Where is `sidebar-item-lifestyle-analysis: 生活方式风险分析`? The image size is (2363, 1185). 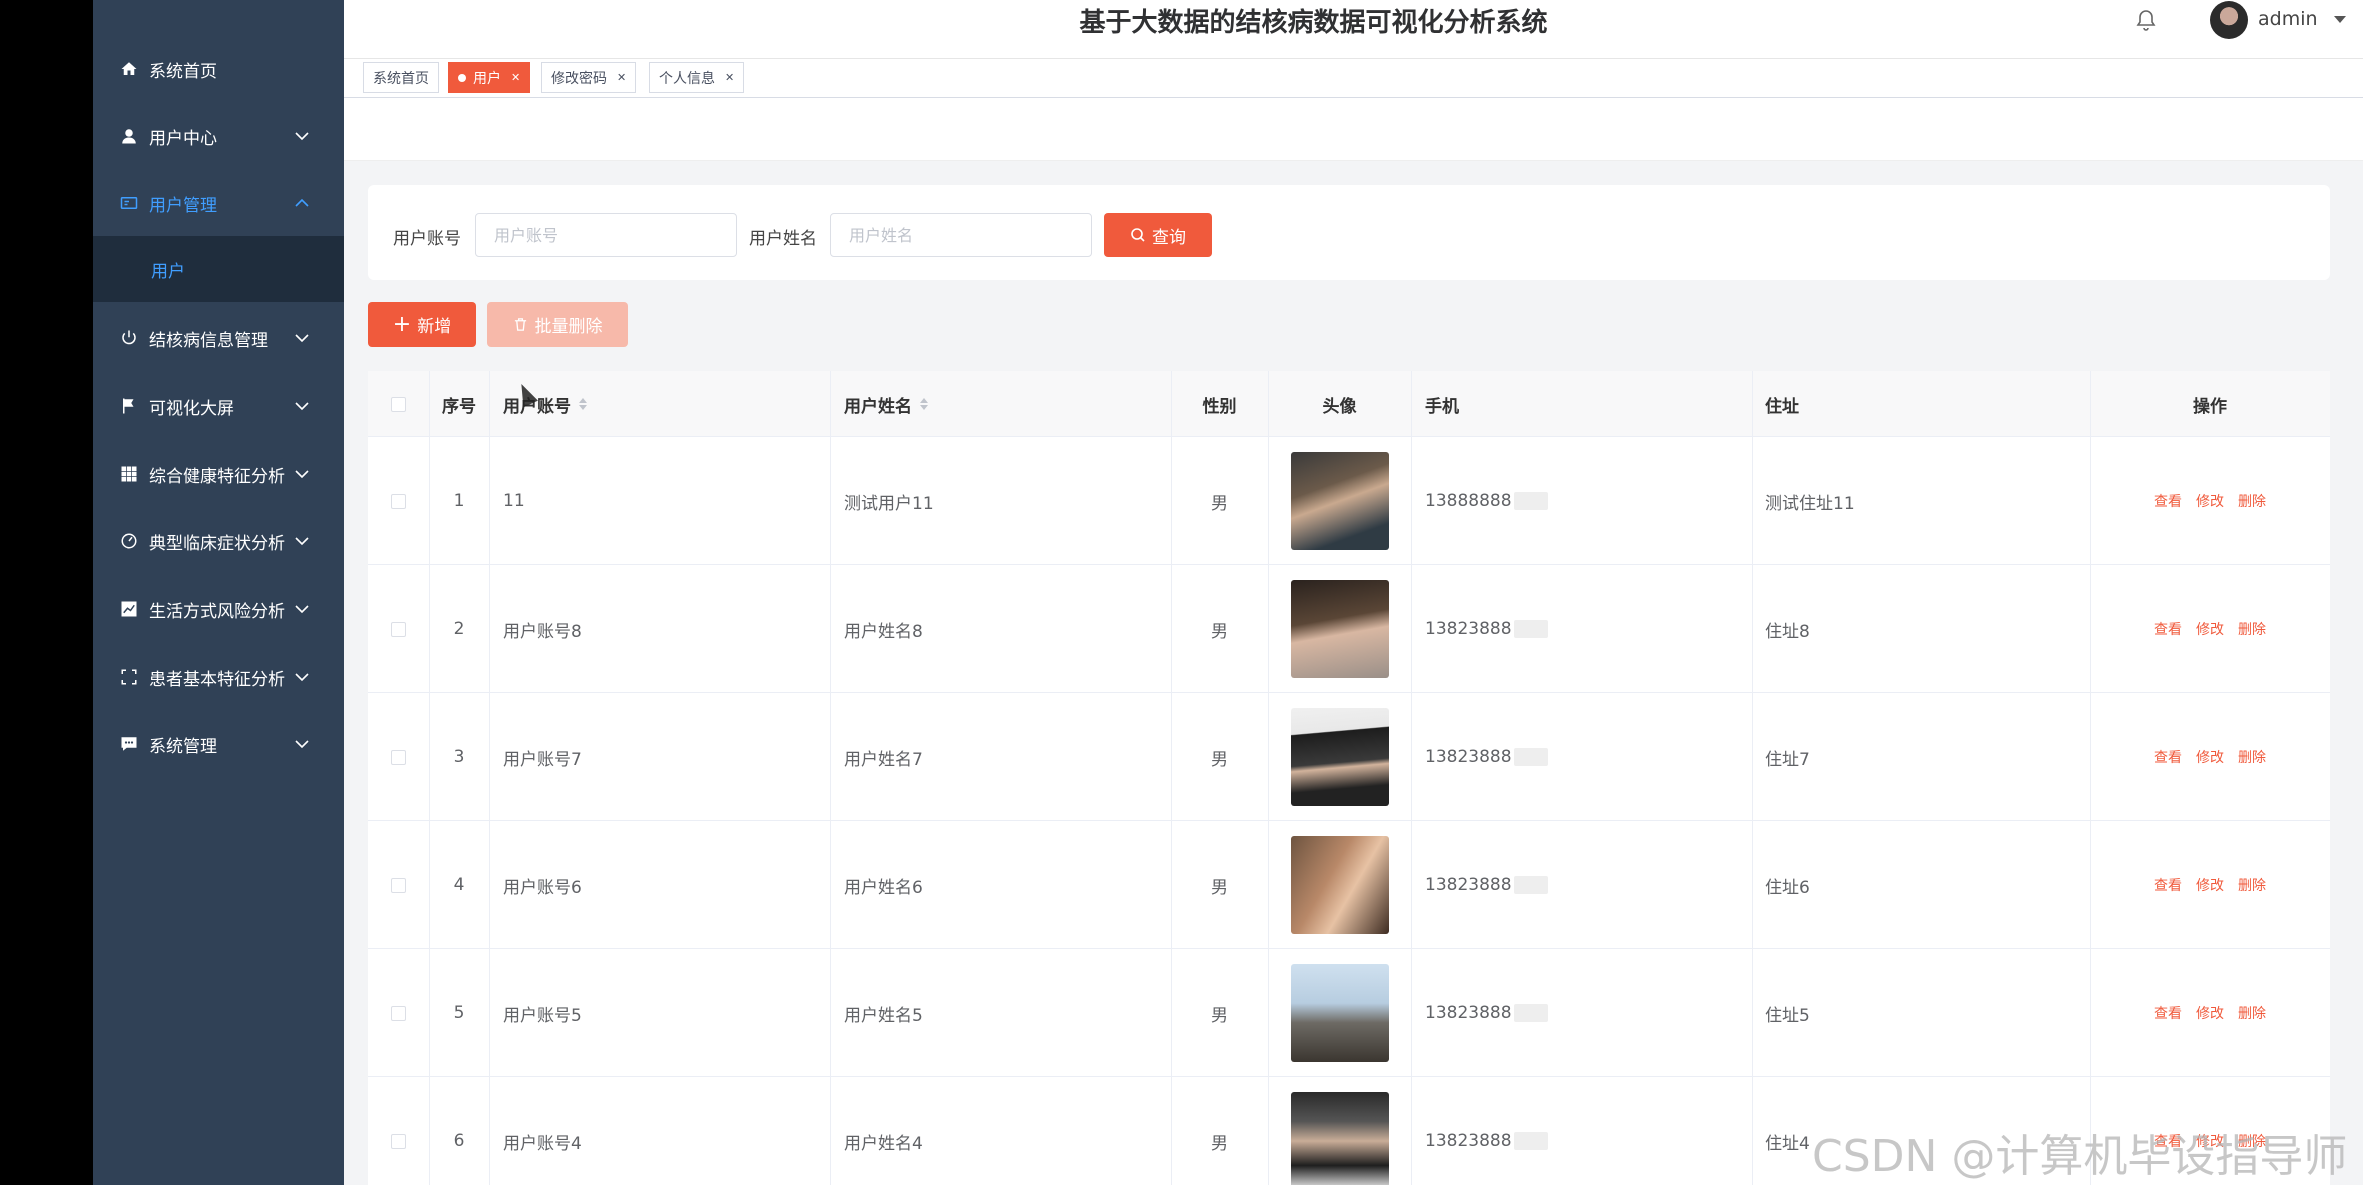
sidebar-item-lifestyle-analysis: 生活方式风险分析 is located at coordinates (218, 609).